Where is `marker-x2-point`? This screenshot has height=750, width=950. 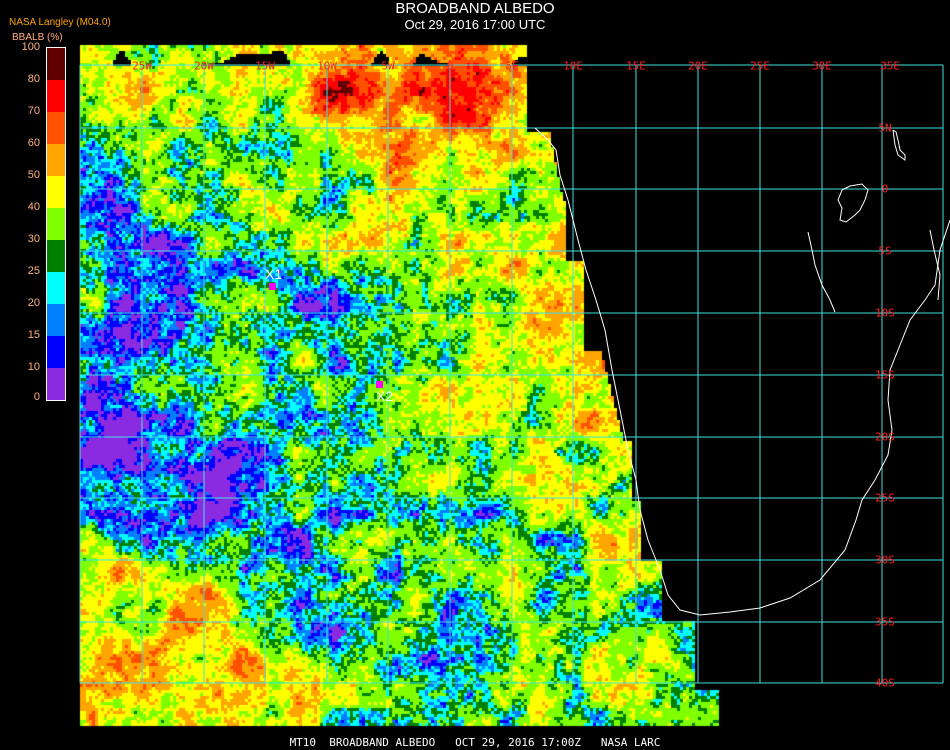
marker-x2-point is located at coordinates (379, 384).